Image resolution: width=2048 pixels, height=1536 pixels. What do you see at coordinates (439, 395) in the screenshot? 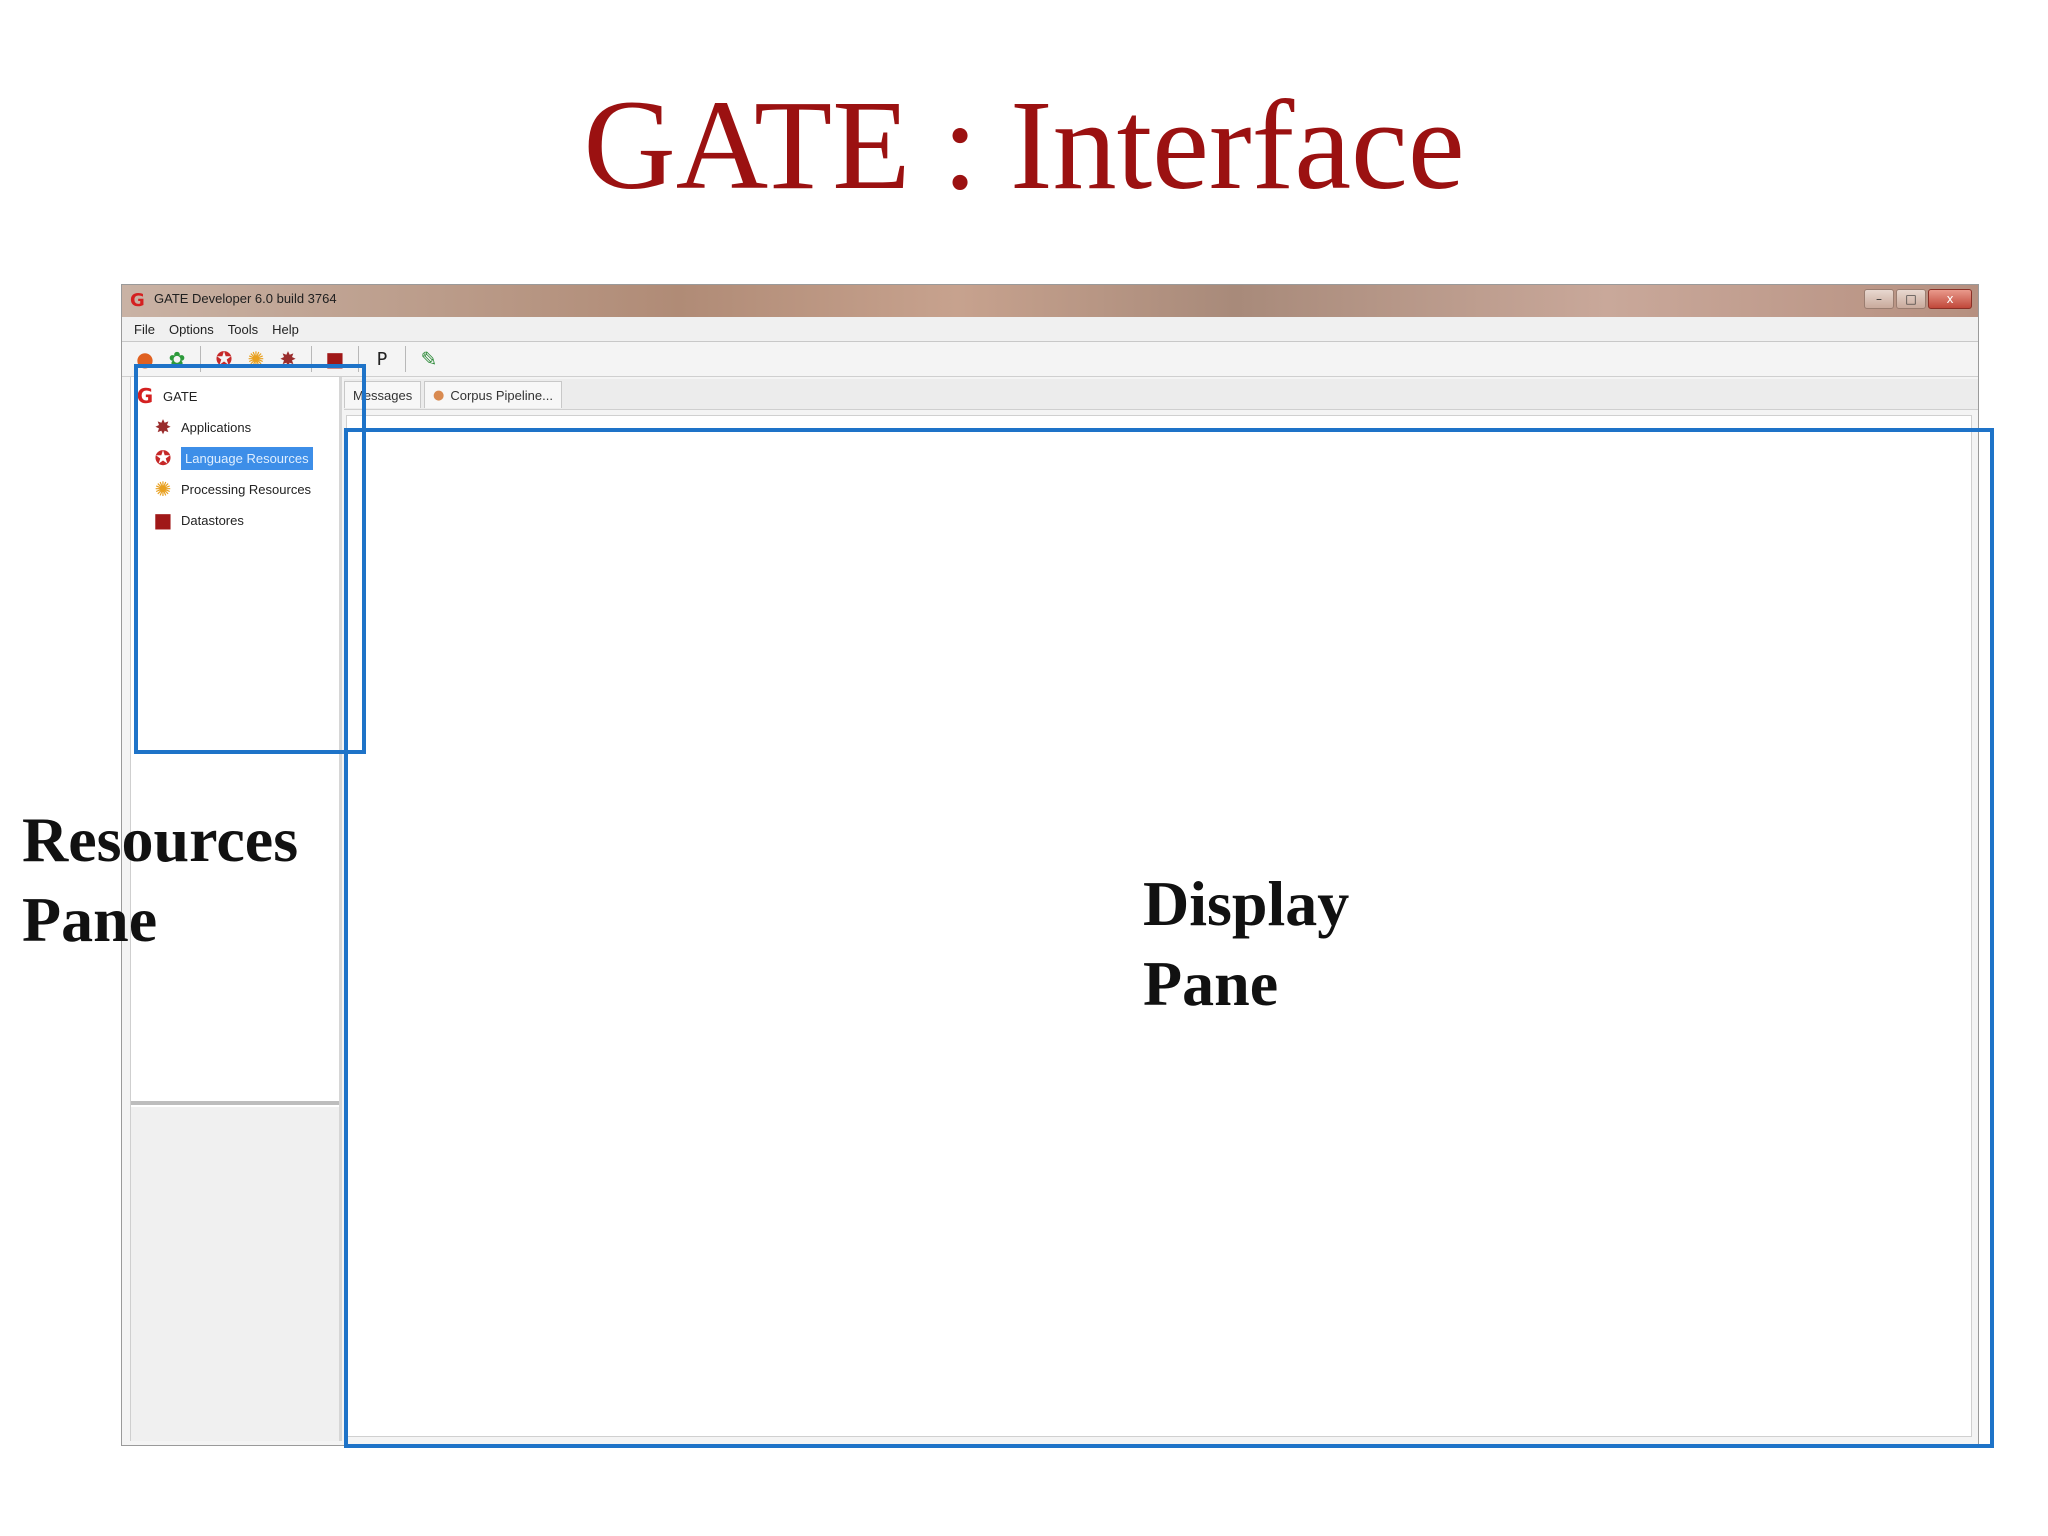
I see `pipeline-icon: ●` at bounding box center [439, 395].